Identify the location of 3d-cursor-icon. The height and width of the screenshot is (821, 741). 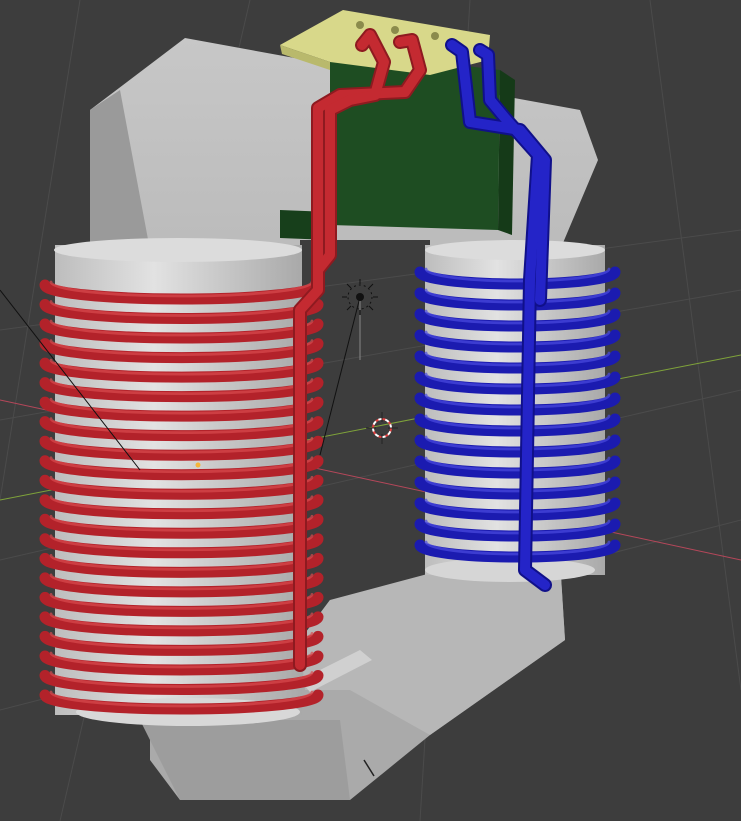
(382, 428).